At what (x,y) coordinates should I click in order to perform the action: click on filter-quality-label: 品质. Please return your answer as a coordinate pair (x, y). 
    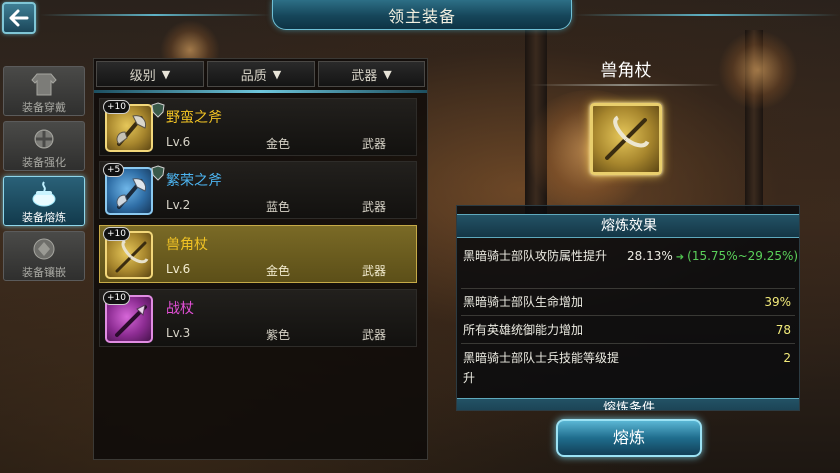
    Looking at the image, I should click on (253, 76).